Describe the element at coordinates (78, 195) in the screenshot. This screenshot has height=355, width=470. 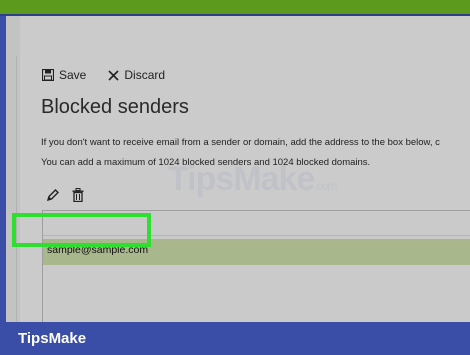
I see `trash-icon` at that location.